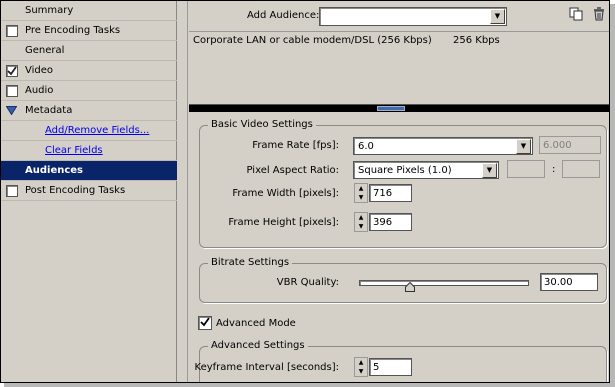 This screenshot has width=615, height=387. What do you see at coordinates (74, 150) in the screenshot?
I see `clear-fields-link: Clear Fields` at bounding box center [74, 150].